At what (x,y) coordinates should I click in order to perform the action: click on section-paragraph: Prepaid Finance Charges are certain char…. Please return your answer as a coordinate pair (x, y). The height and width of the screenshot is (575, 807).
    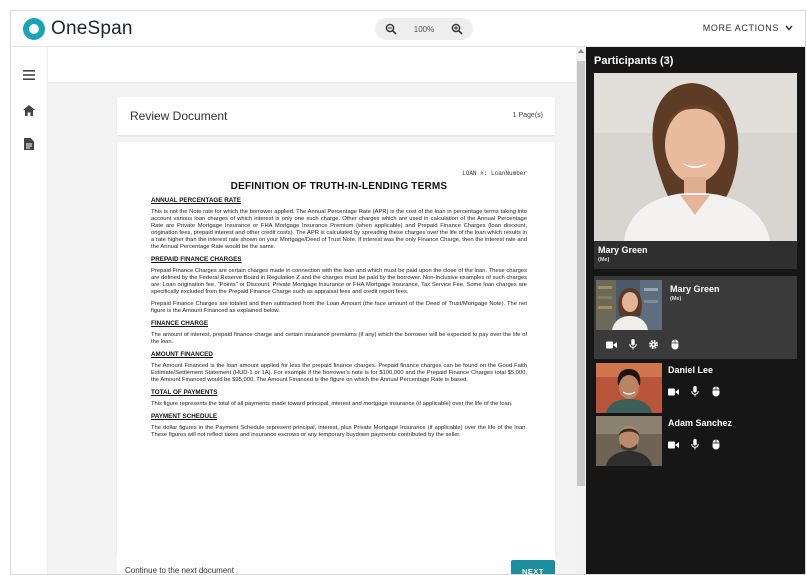
    Looking at the image, I should click on (339, 281).